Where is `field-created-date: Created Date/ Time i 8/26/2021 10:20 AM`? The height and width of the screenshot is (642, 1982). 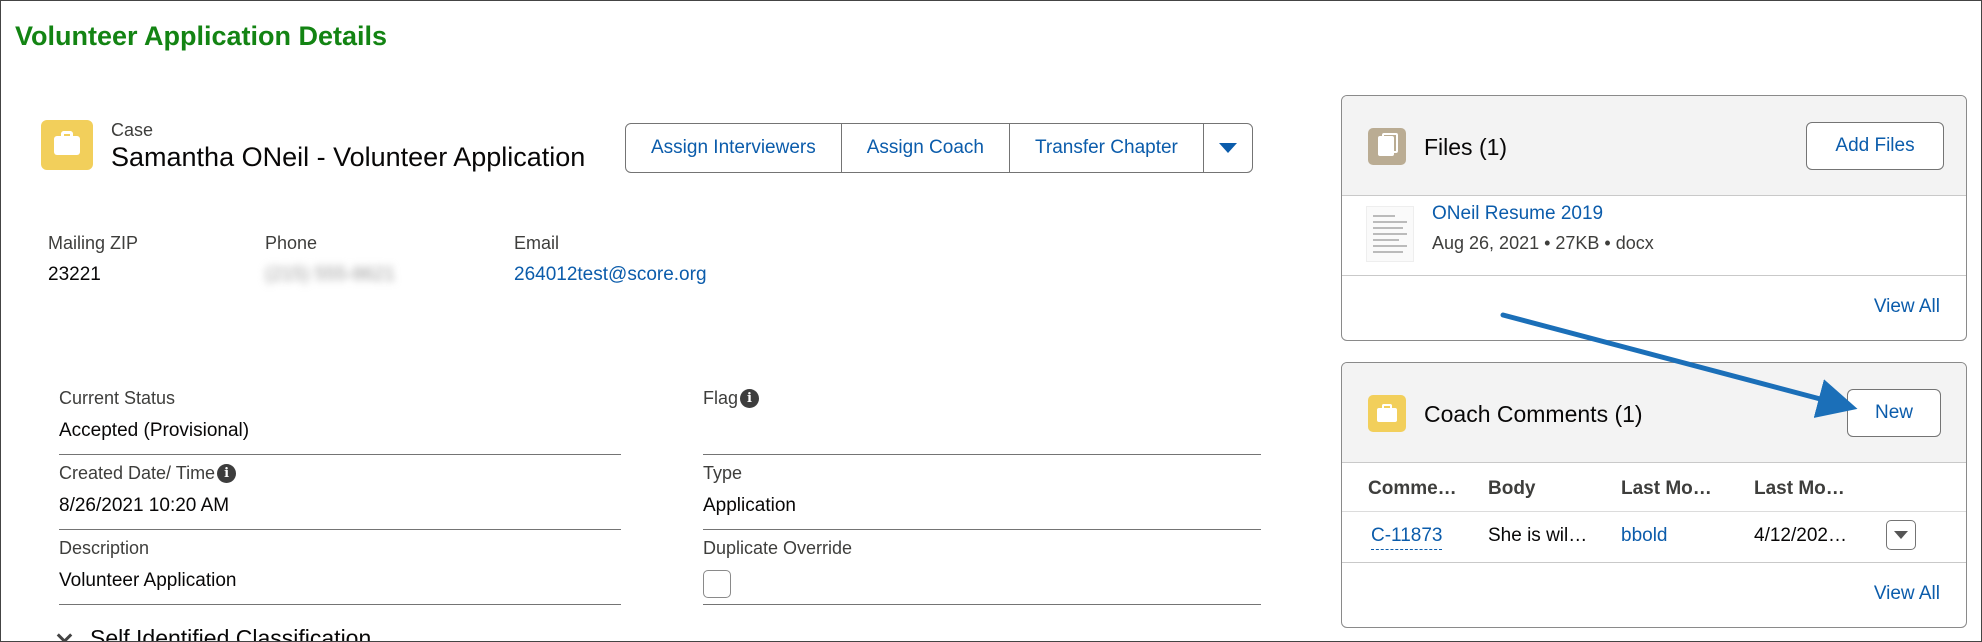
field-created-date: Created Date/ Time i 8/26/2021 10:20 AM is located at coordinates (340, 492).